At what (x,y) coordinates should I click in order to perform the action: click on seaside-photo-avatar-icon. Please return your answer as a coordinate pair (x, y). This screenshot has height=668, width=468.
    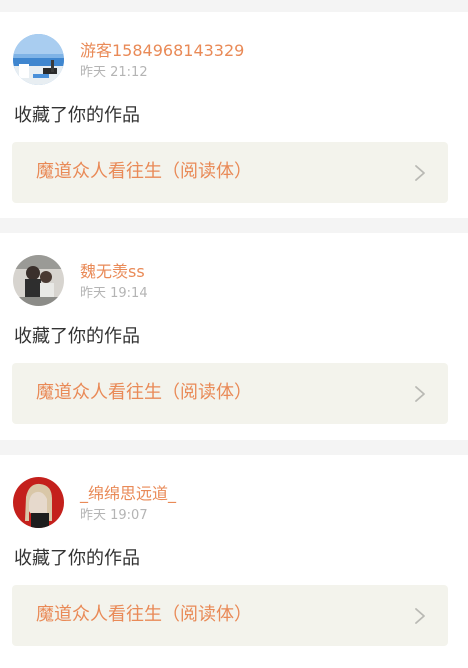
    Looking at the image, I should click on (38, 59).